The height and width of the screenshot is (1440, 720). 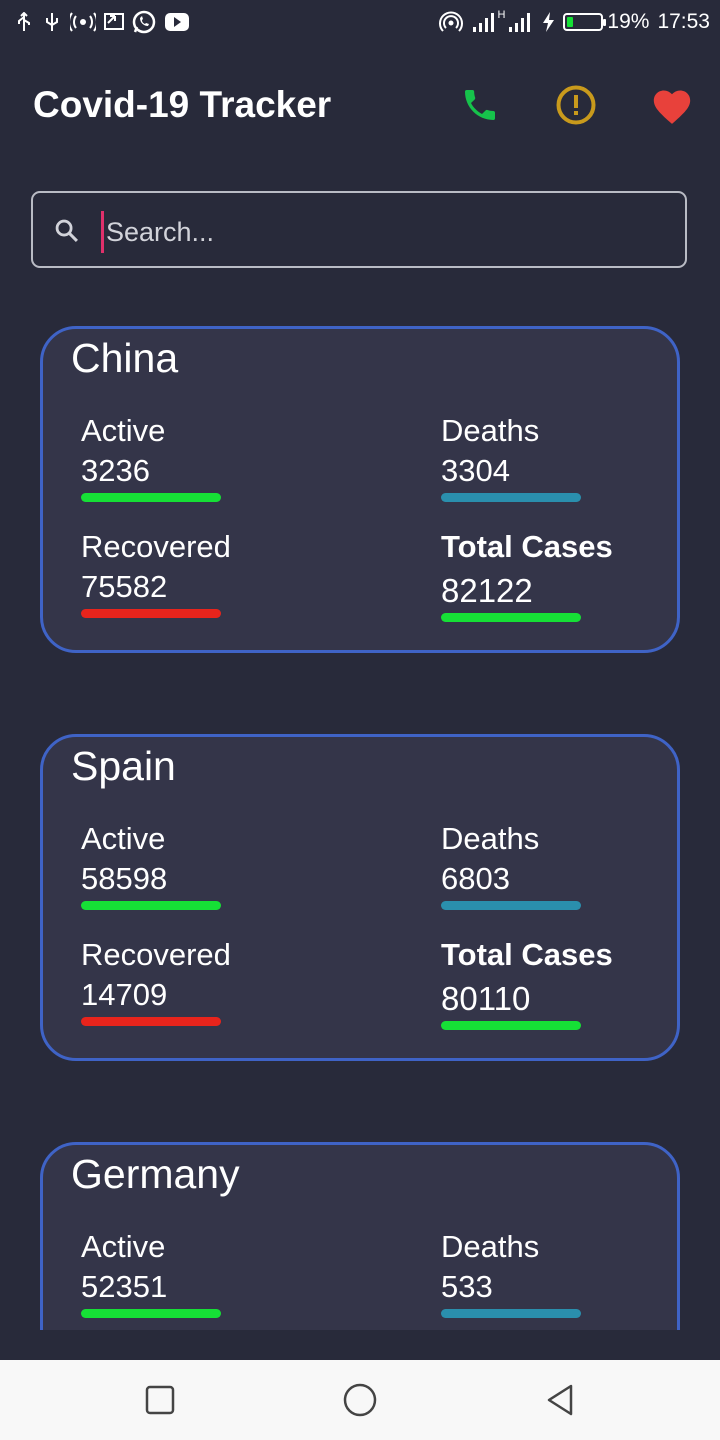 I want to click on signal-icon, so click(x=484, y=22).